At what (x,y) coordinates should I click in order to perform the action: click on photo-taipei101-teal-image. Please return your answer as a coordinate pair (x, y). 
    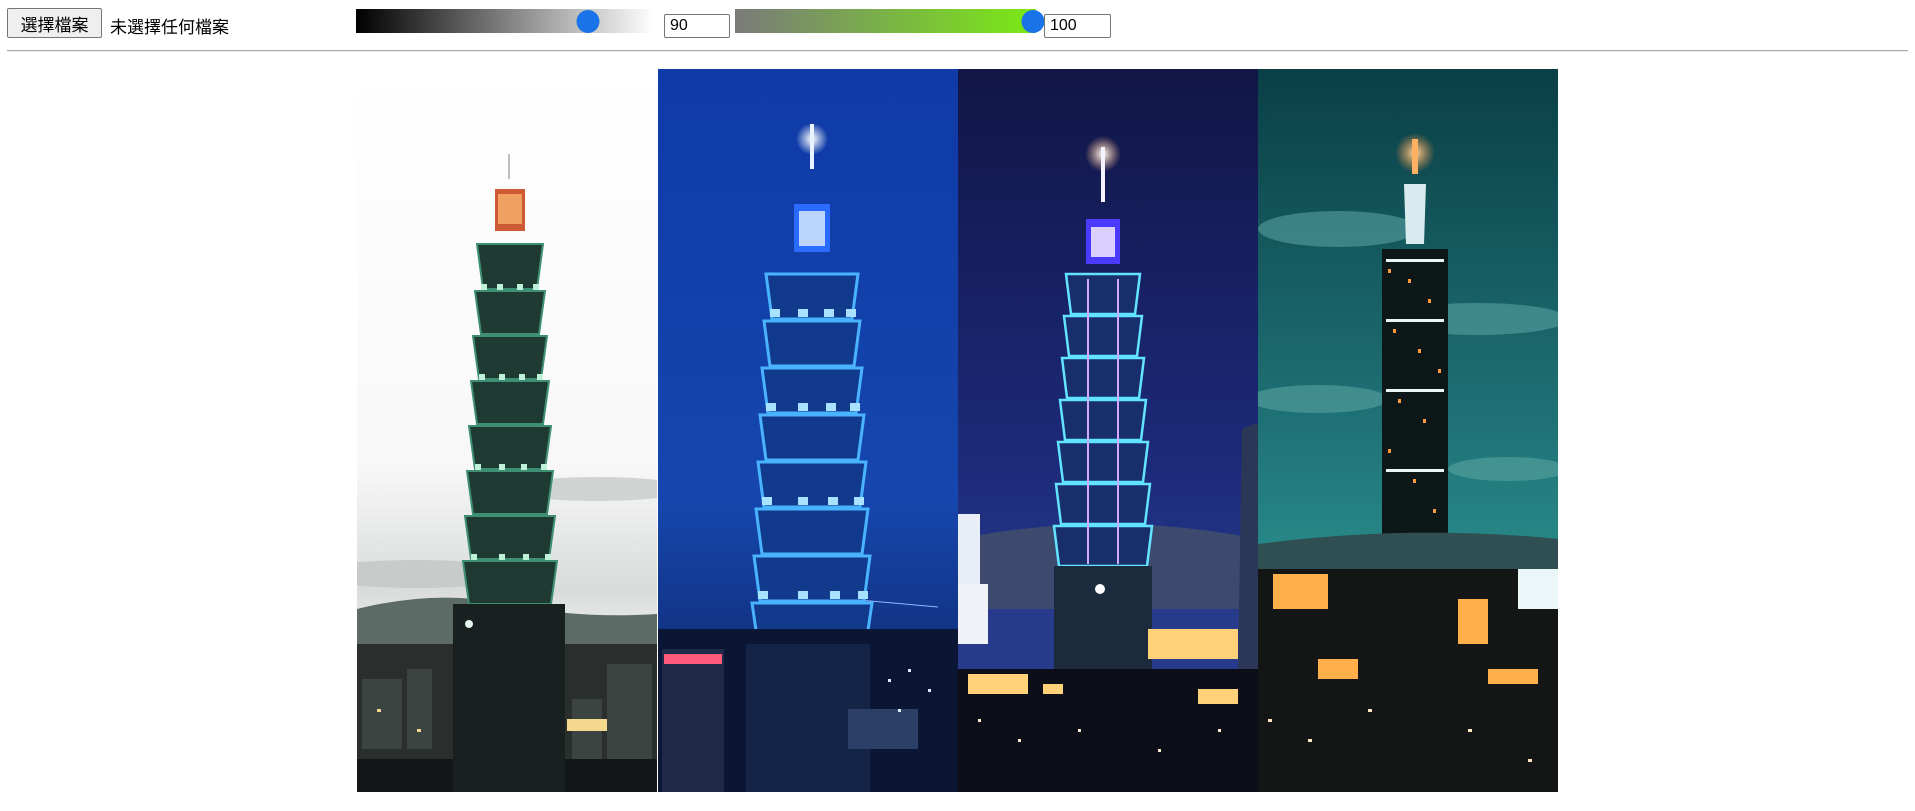
    Looking at the image, I should click on (1408, 430).